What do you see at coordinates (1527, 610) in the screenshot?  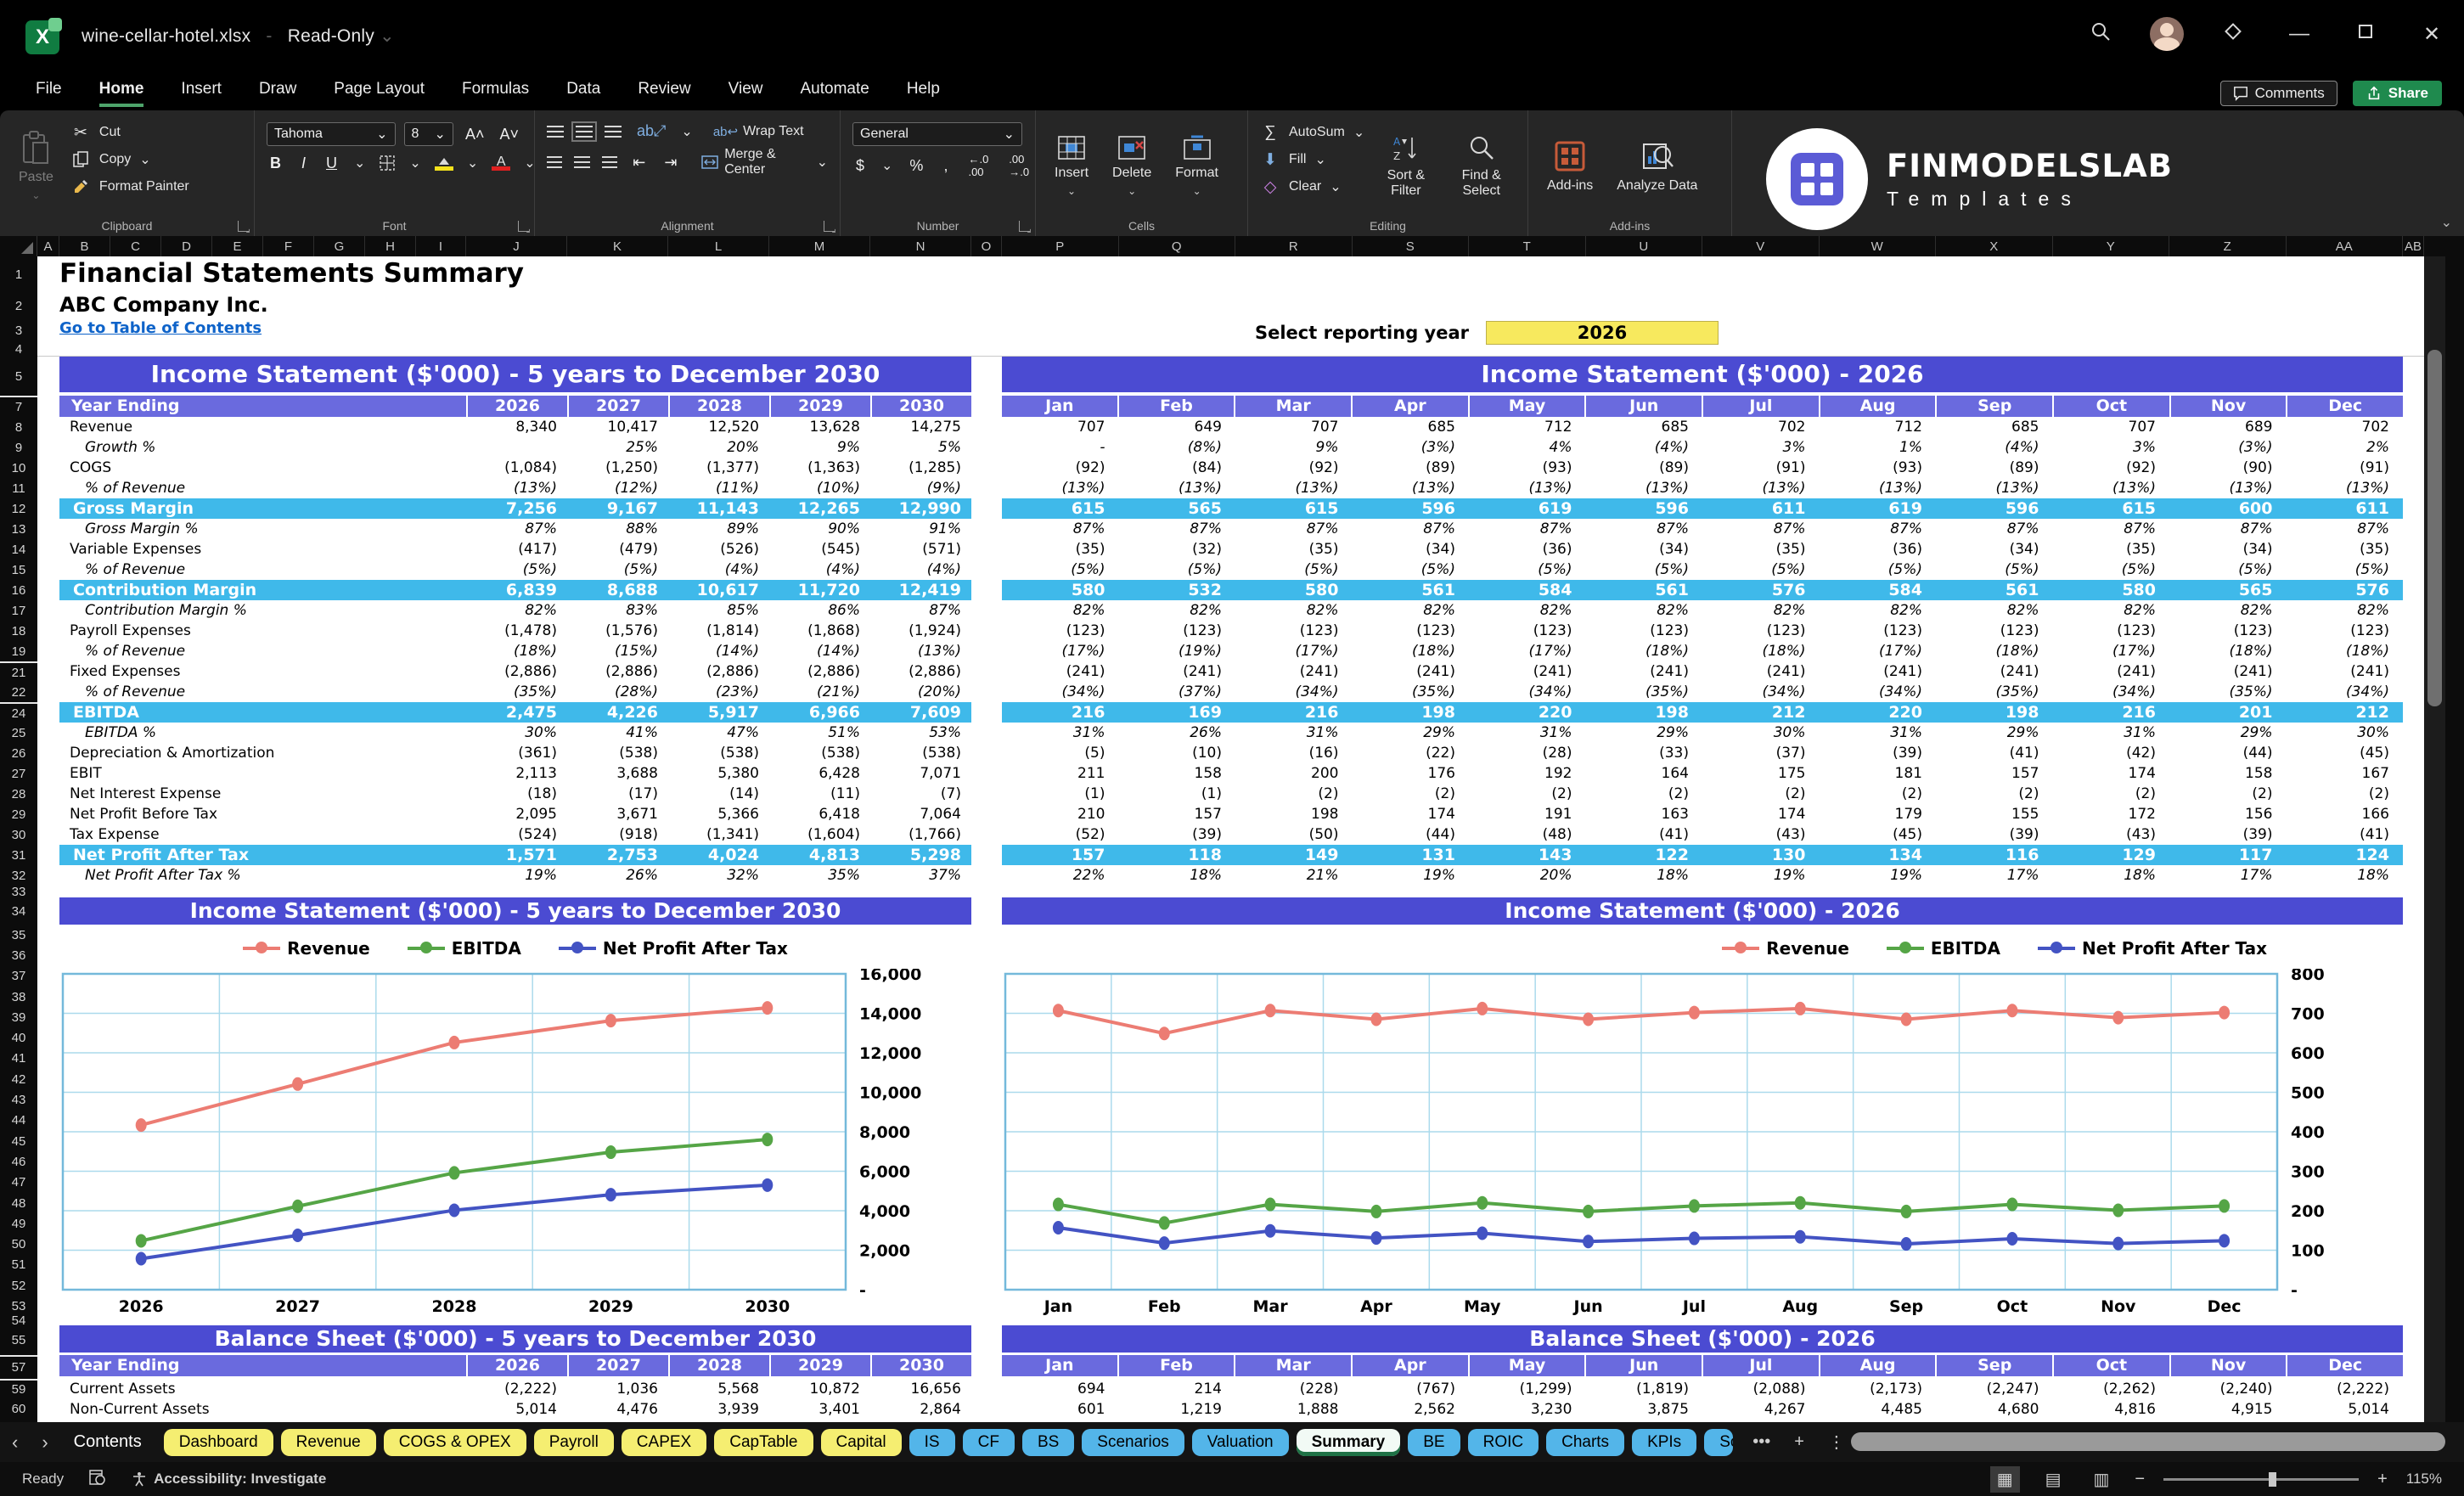 I see `cell: 82%` at bounding box center [1527, 610].